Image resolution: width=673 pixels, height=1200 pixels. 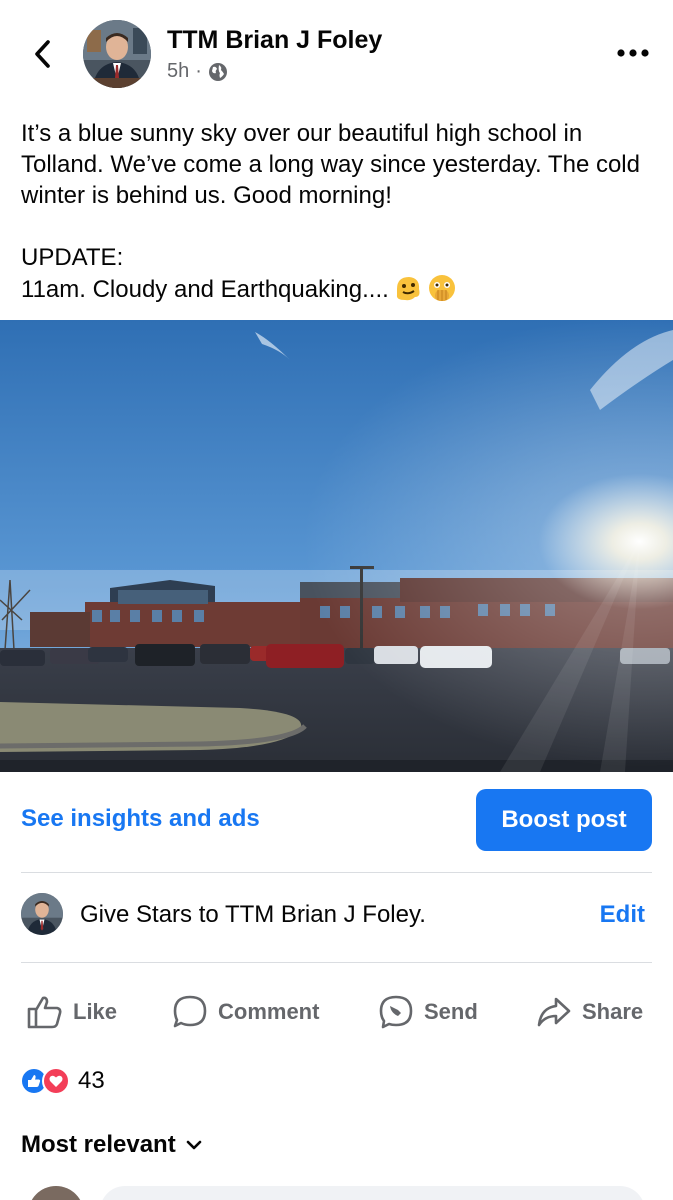 I want to click on comment-sort-dropdown: Most relevant, so click(x=111, y=1145).